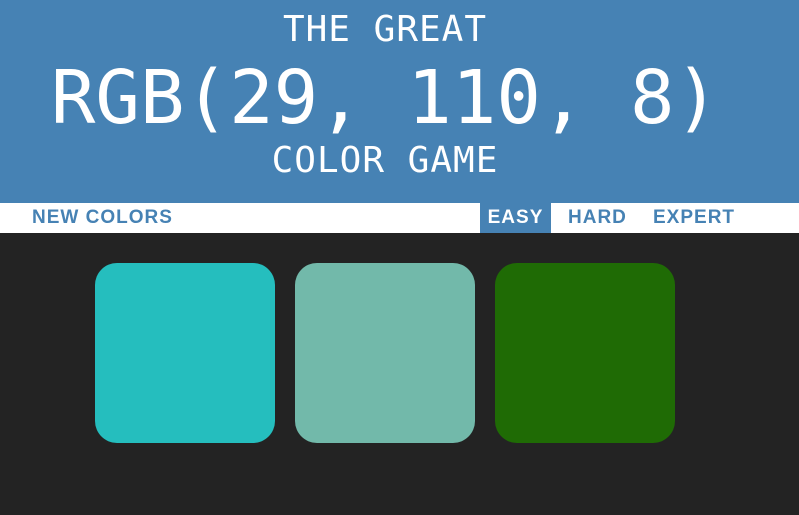 The width and height of the screenshot is (799, 515). I want to click on control-stripe: NEW COLORS EASY HARD EXPERT, so click(399, 218).